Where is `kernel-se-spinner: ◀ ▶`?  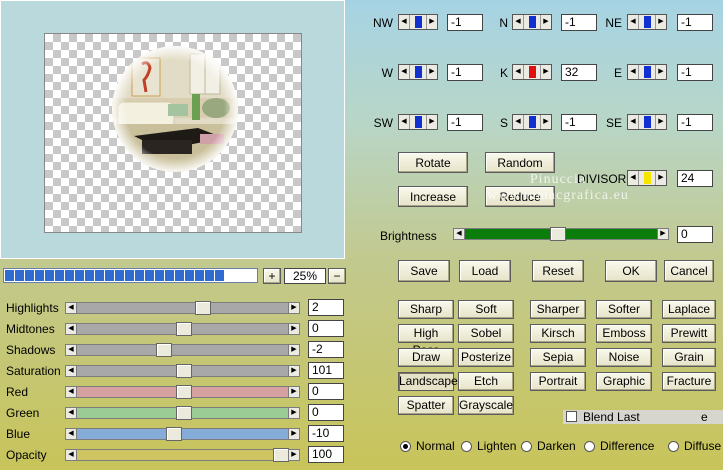 kernel-se-spinner: ◀ ▶ is located at coordinates (647, 122).